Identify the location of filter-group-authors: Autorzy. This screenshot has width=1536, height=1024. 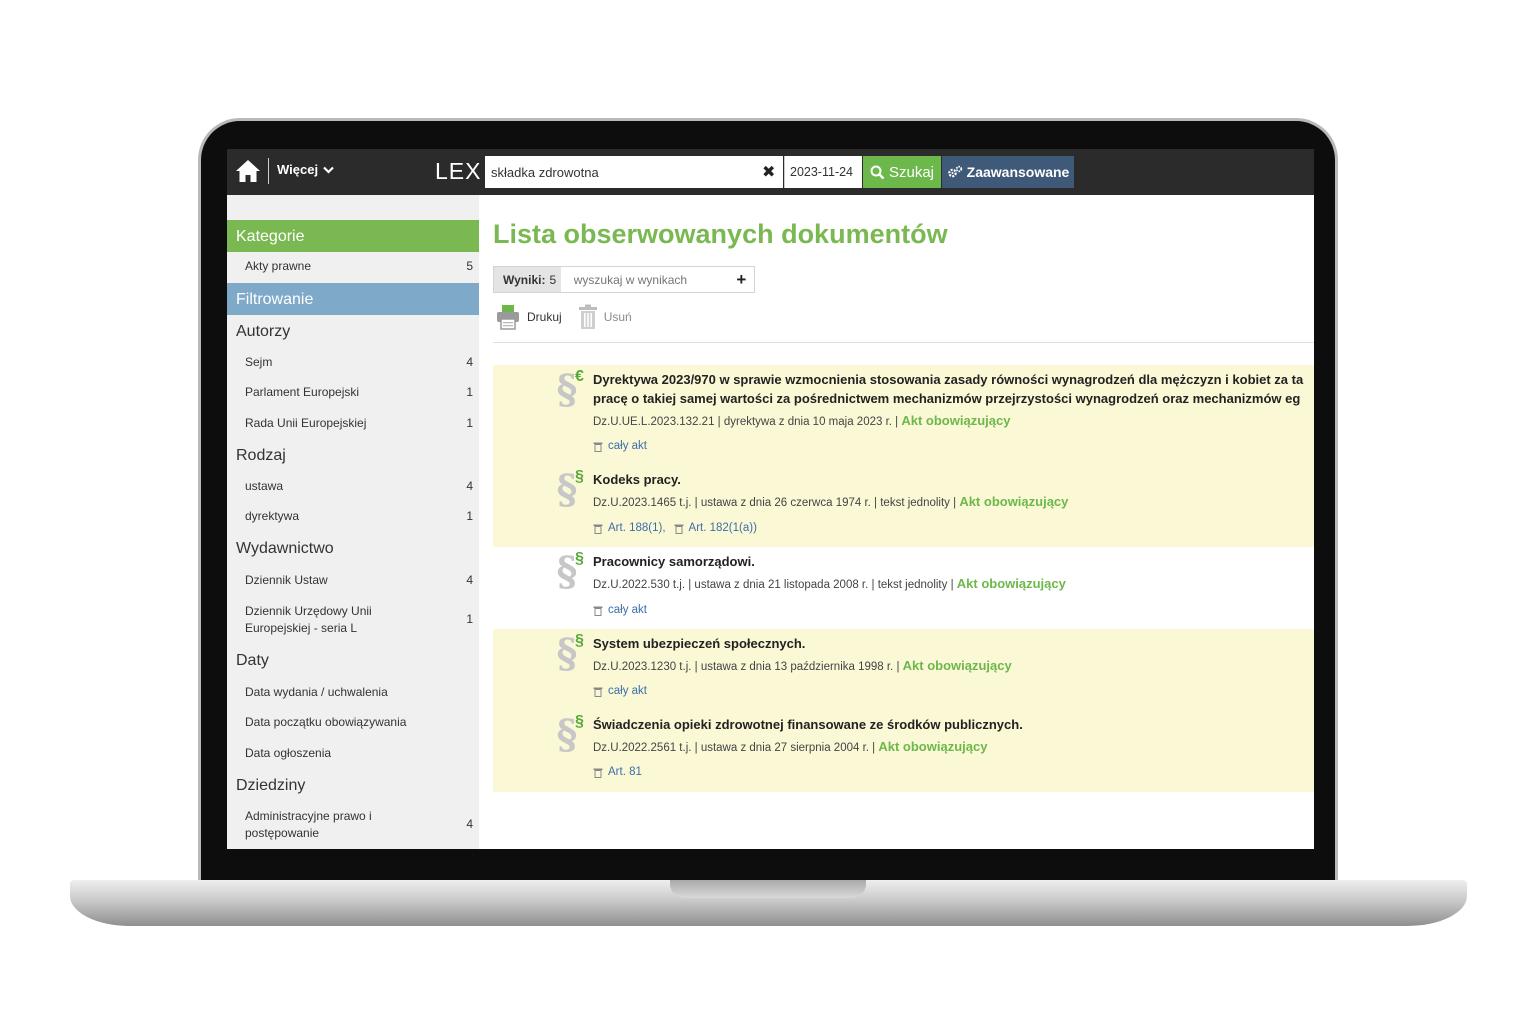
(263, 331).